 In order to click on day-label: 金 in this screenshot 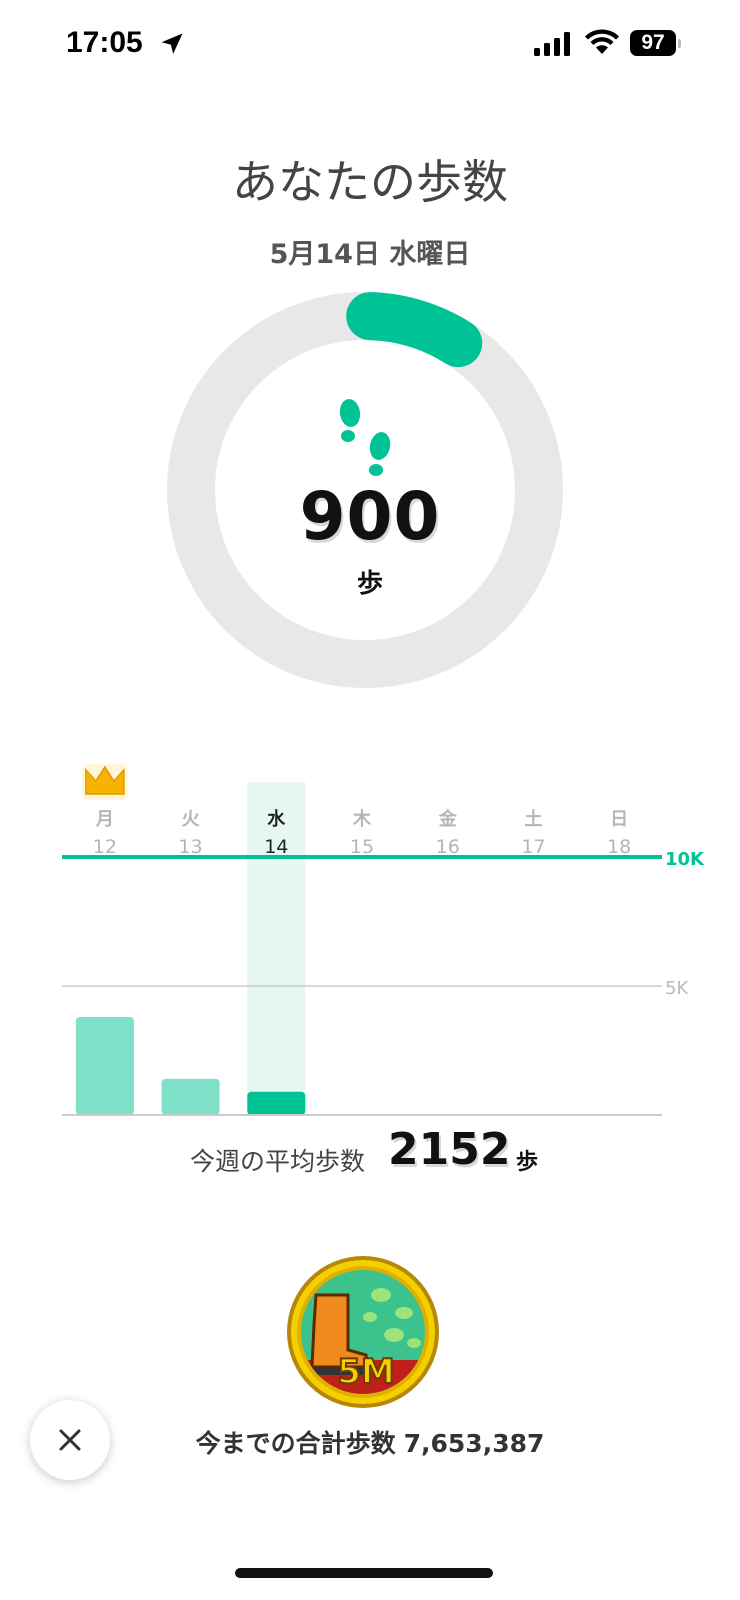, I will do `click(448, 819)`.